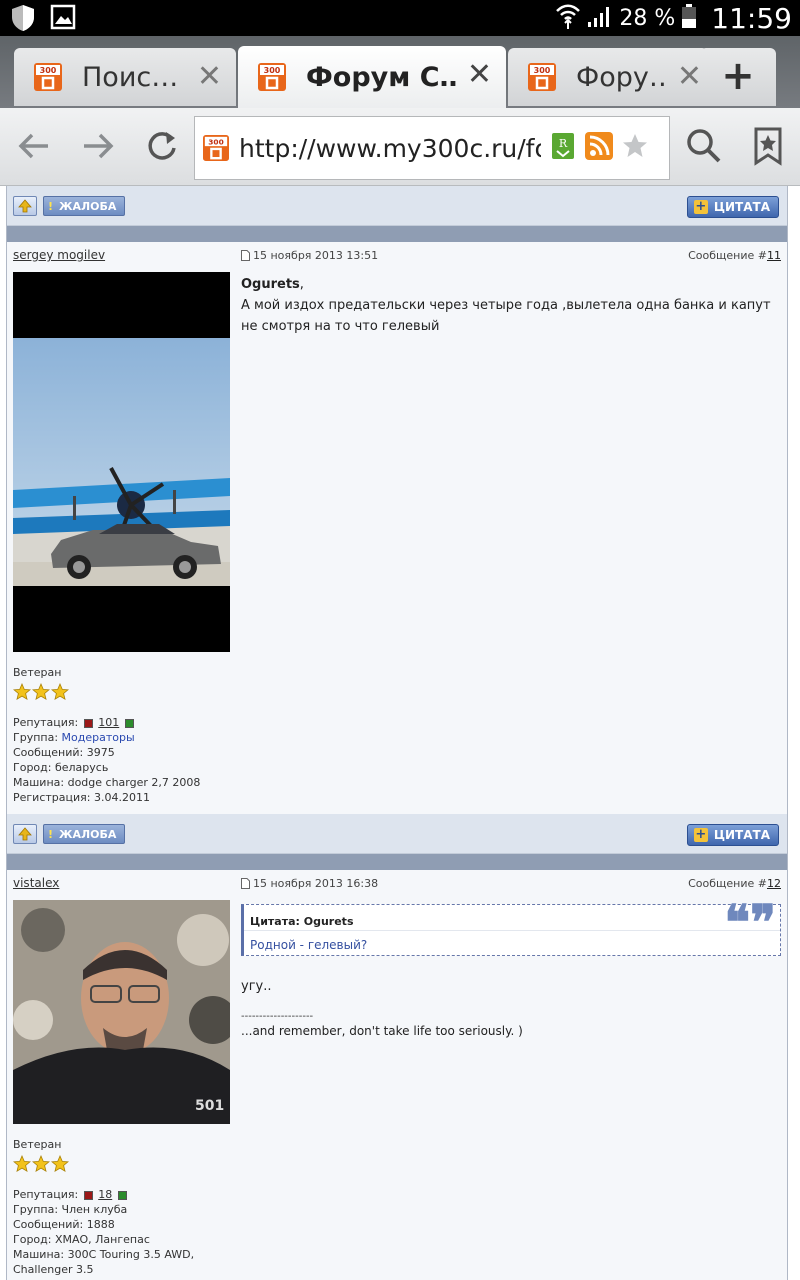  Describe the element at coordinates (81, 797) in the screenshot. I see `registration-date: Регистрация: 3.04.2011` at that location.